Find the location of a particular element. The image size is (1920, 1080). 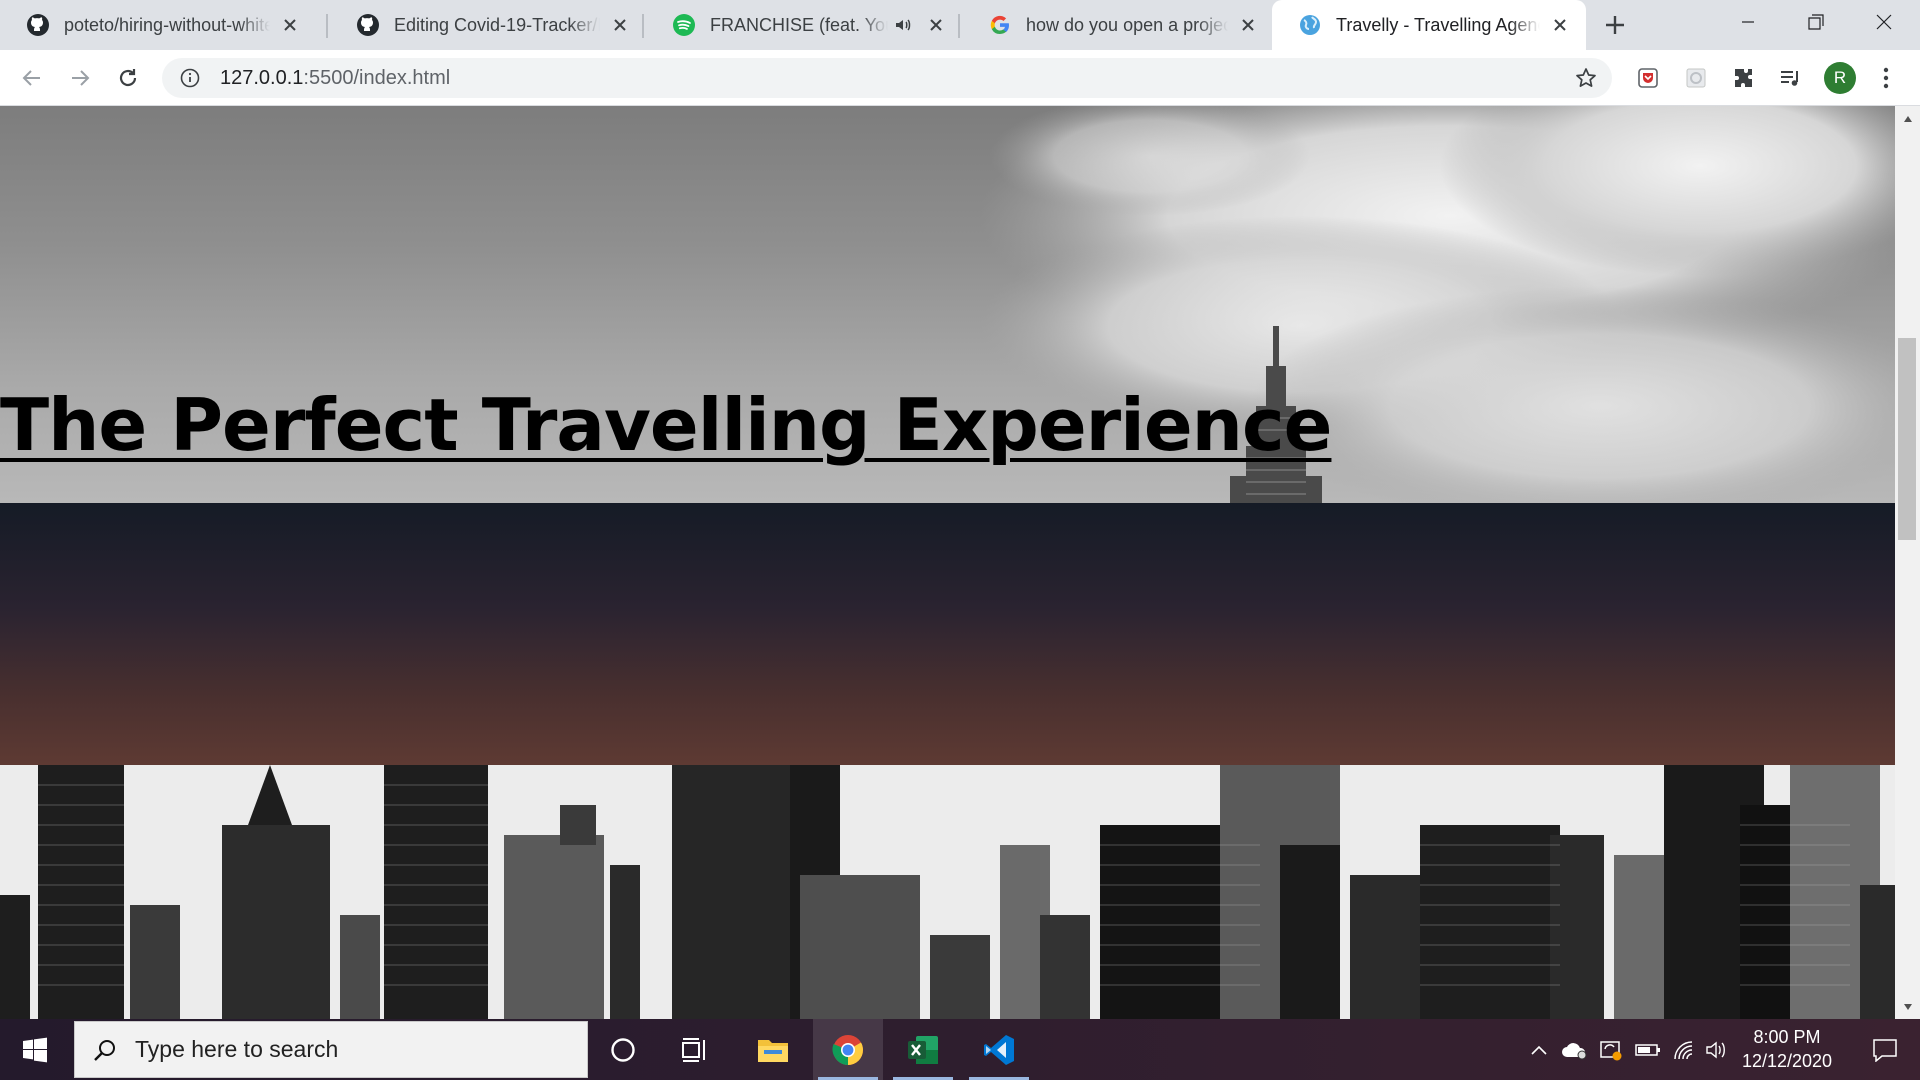

tab-github-covid: Editing Covid-19-Tracker/README.md is located at coordinates (488, 25).